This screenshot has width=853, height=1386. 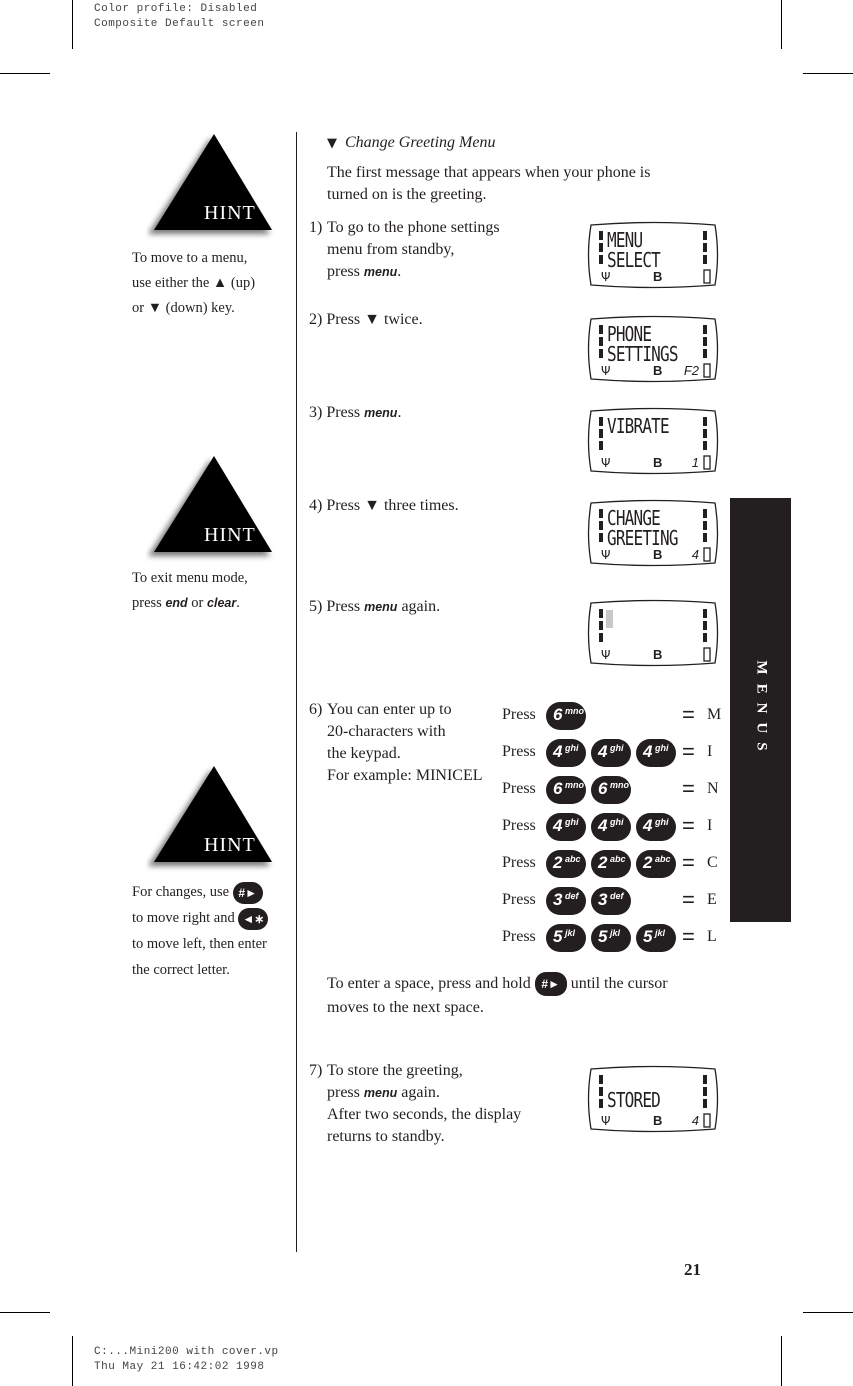 What do you see at coordinates (712, 936) in the screenshot?
I see `result-letter: L` at bounding box center [712, 936].